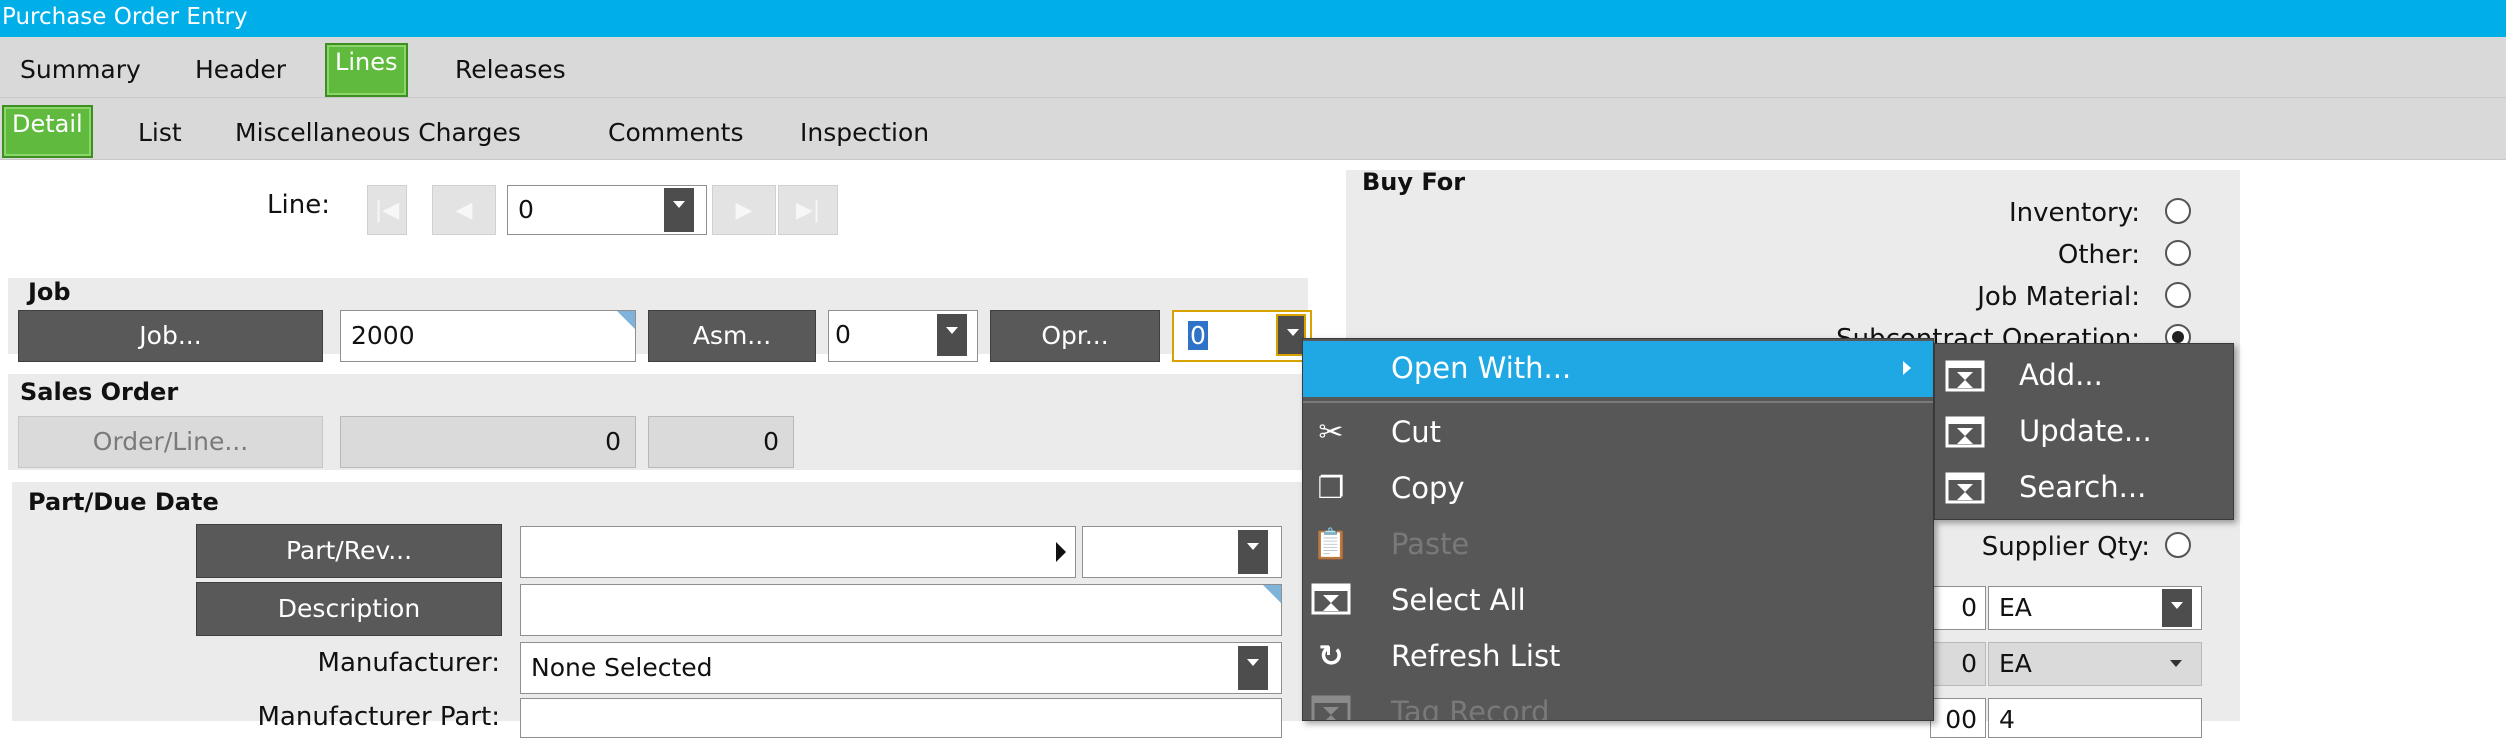  What do you see at coordinates (2178, 211) in the screenshot?
I see `buy-for-inventory-radio` at bounding box center [2178, 211].